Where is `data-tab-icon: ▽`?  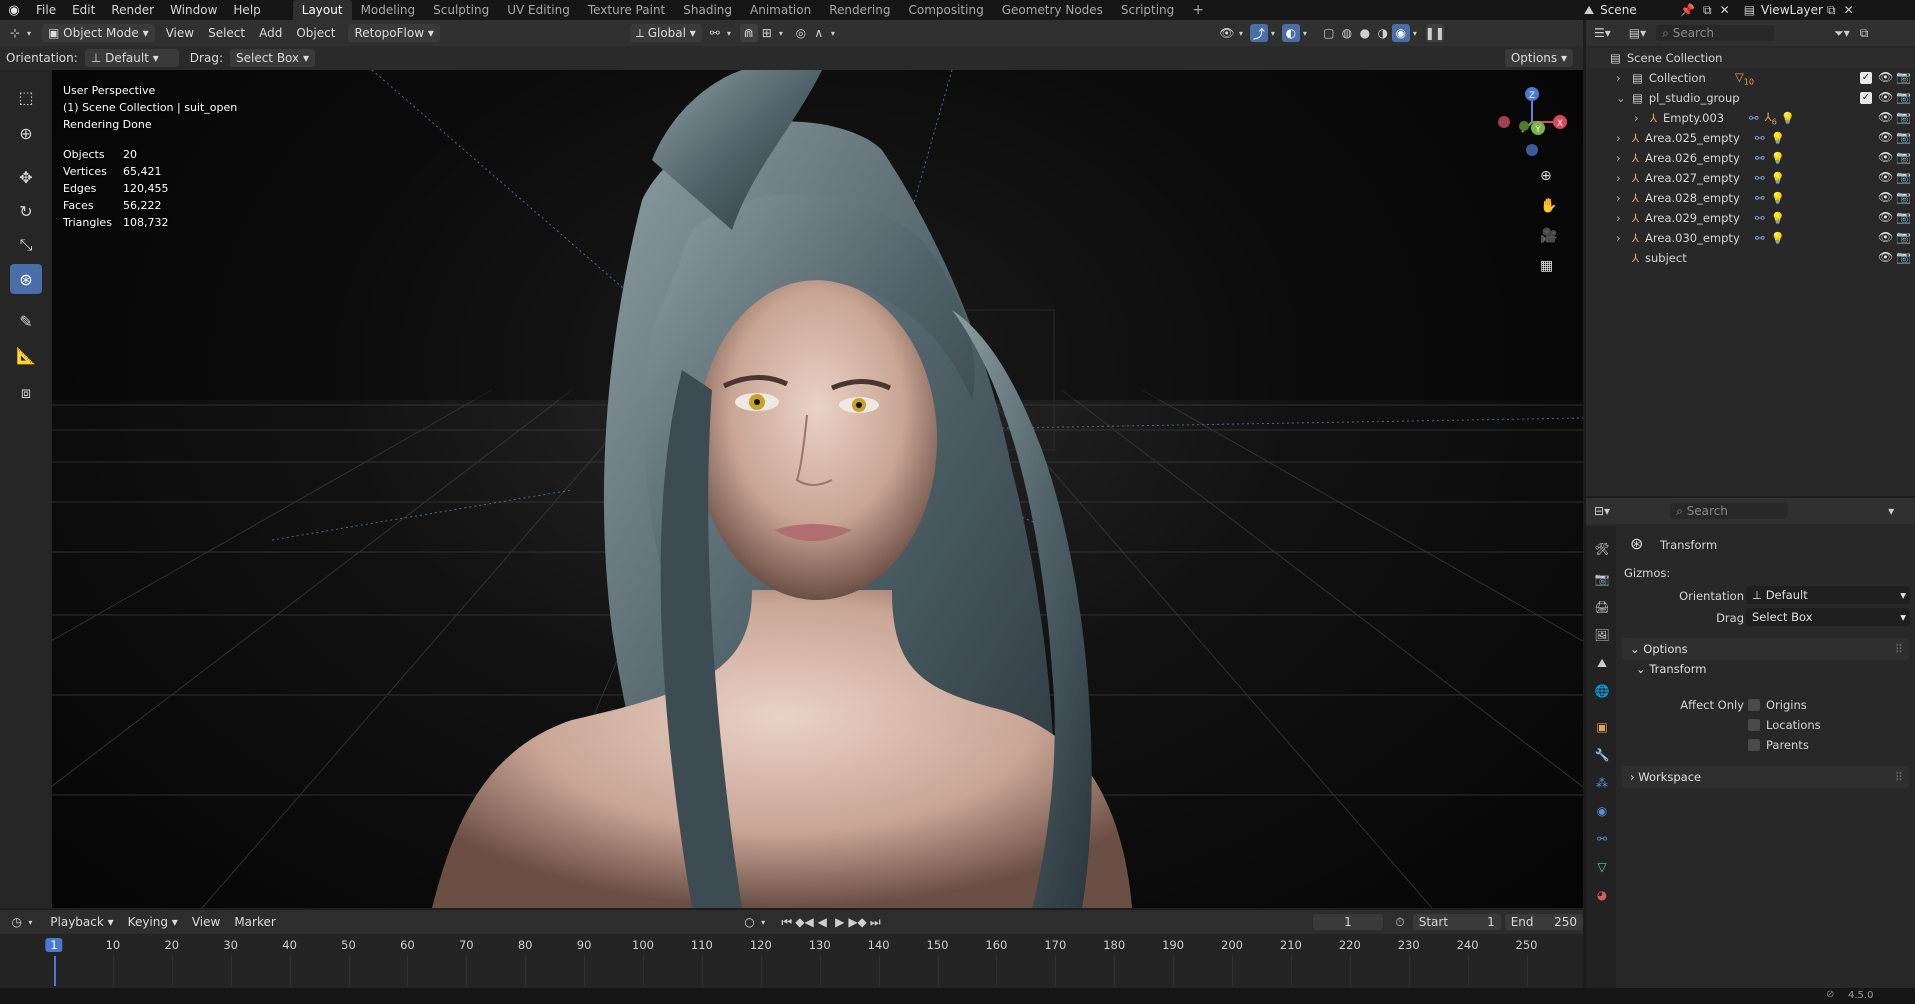 data-tab-icon: ▽ is located at coordinates (1602, 867).